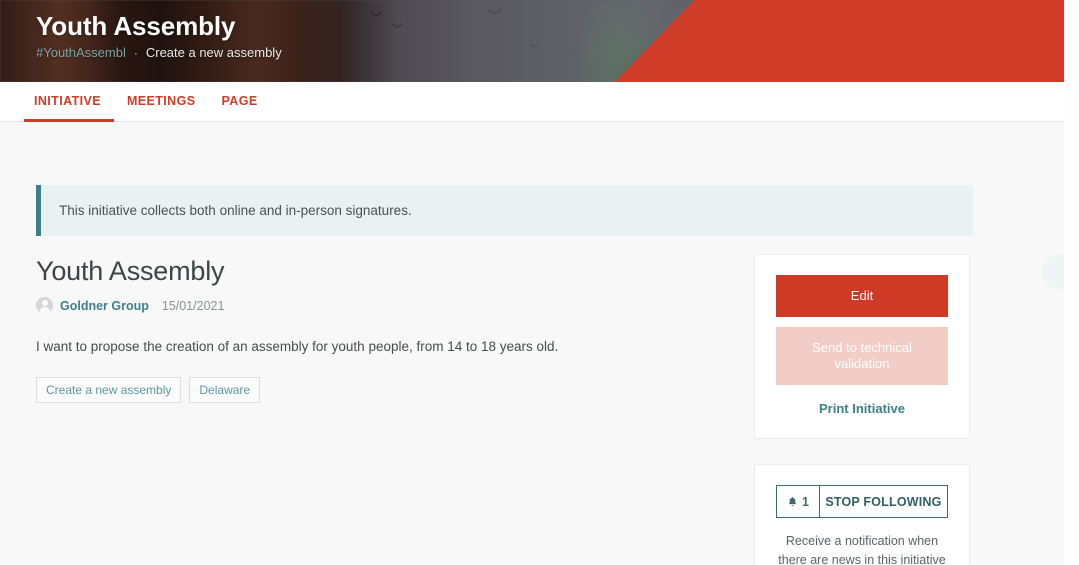 This screenshot has width=1079, height=565. Describe the element at coordinates (532, 102) in the screenshot. I see `tab-bar: INITIATIVE MEETINGS PAGE` at that location.